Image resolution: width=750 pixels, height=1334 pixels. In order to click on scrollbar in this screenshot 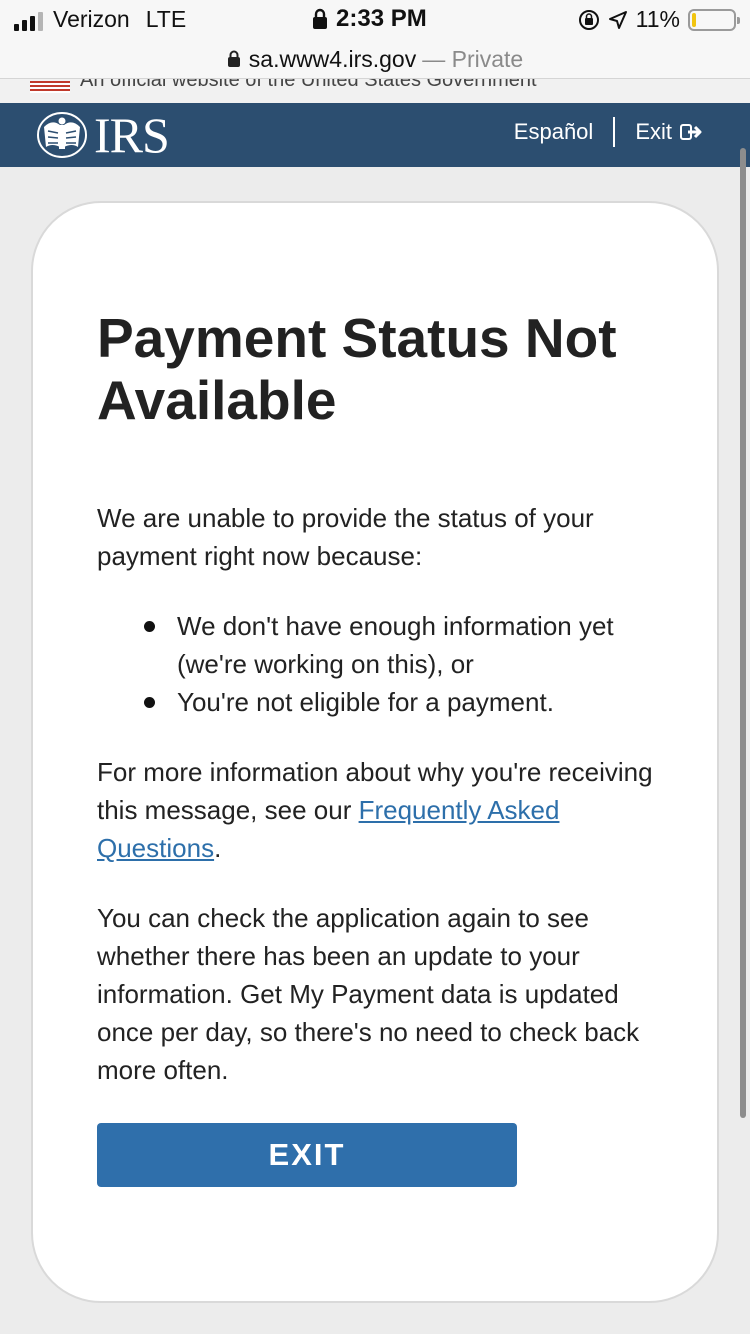, I will do `click(743, 633)`.